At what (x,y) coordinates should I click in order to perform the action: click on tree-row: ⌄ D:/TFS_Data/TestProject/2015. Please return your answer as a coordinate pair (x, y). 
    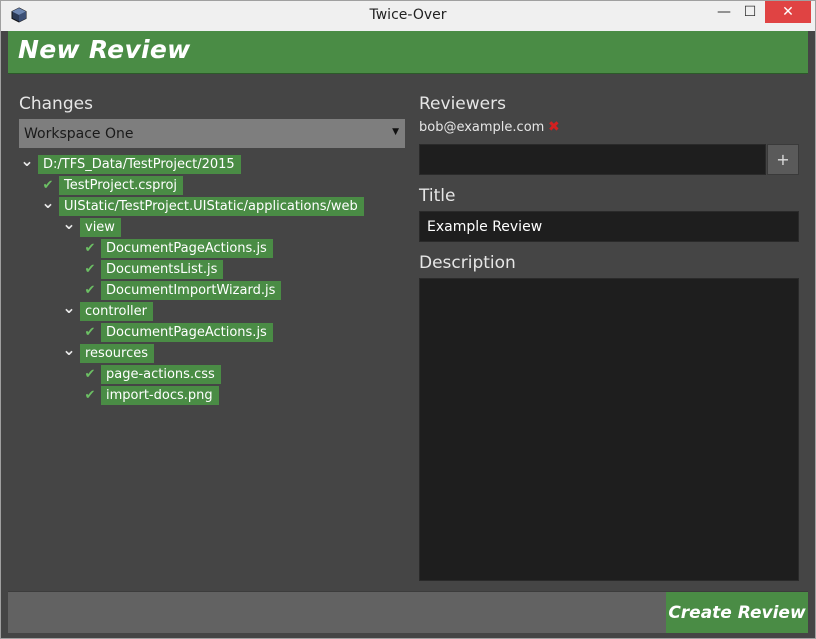
    Looking at the image, I should click on (130, 163).